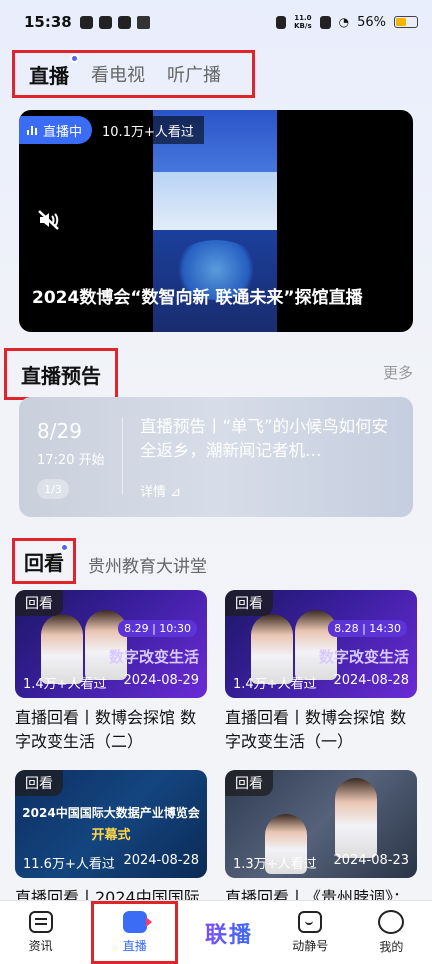 Image resolution: width=432 pixels, height=964 pixels. Describe the element at coordinates (281, 22) in the screenshot. I see `vibrate-icon` at that location.